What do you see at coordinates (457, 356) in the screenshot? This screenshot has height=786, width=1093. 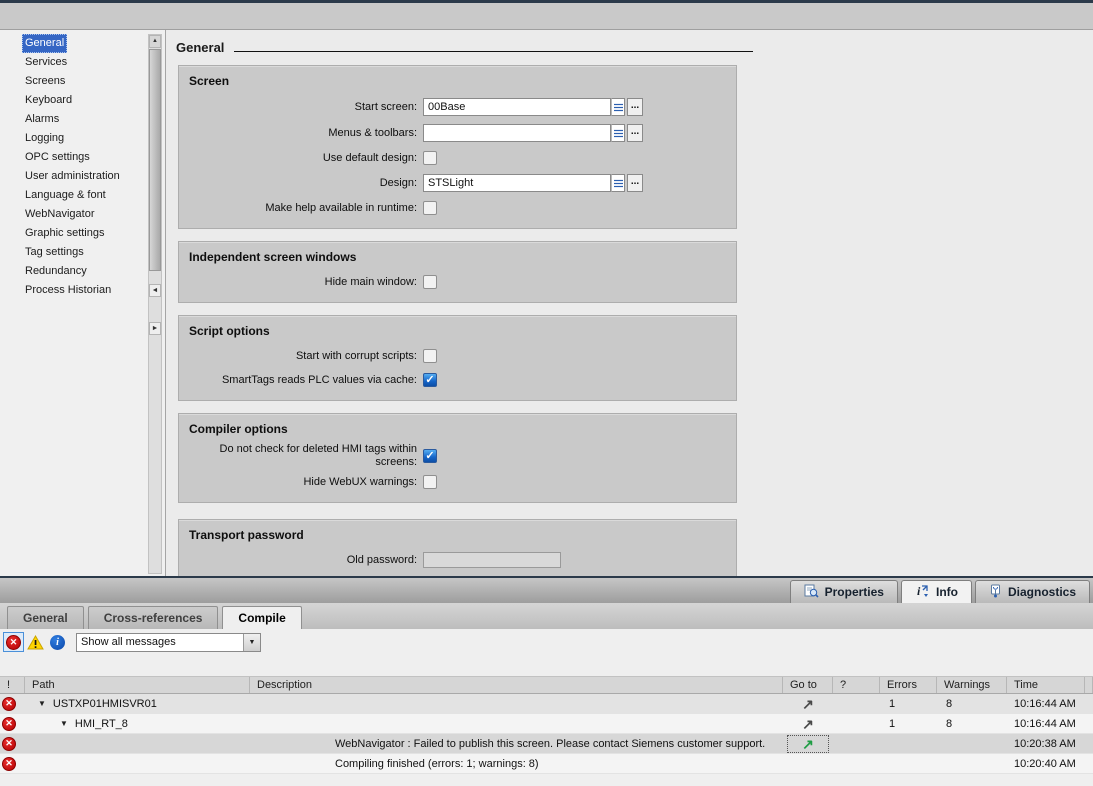 I see `setting-row-start-with-corrupt-scripts: Start with corrupt scripts:` at bounding box center [457, 356].